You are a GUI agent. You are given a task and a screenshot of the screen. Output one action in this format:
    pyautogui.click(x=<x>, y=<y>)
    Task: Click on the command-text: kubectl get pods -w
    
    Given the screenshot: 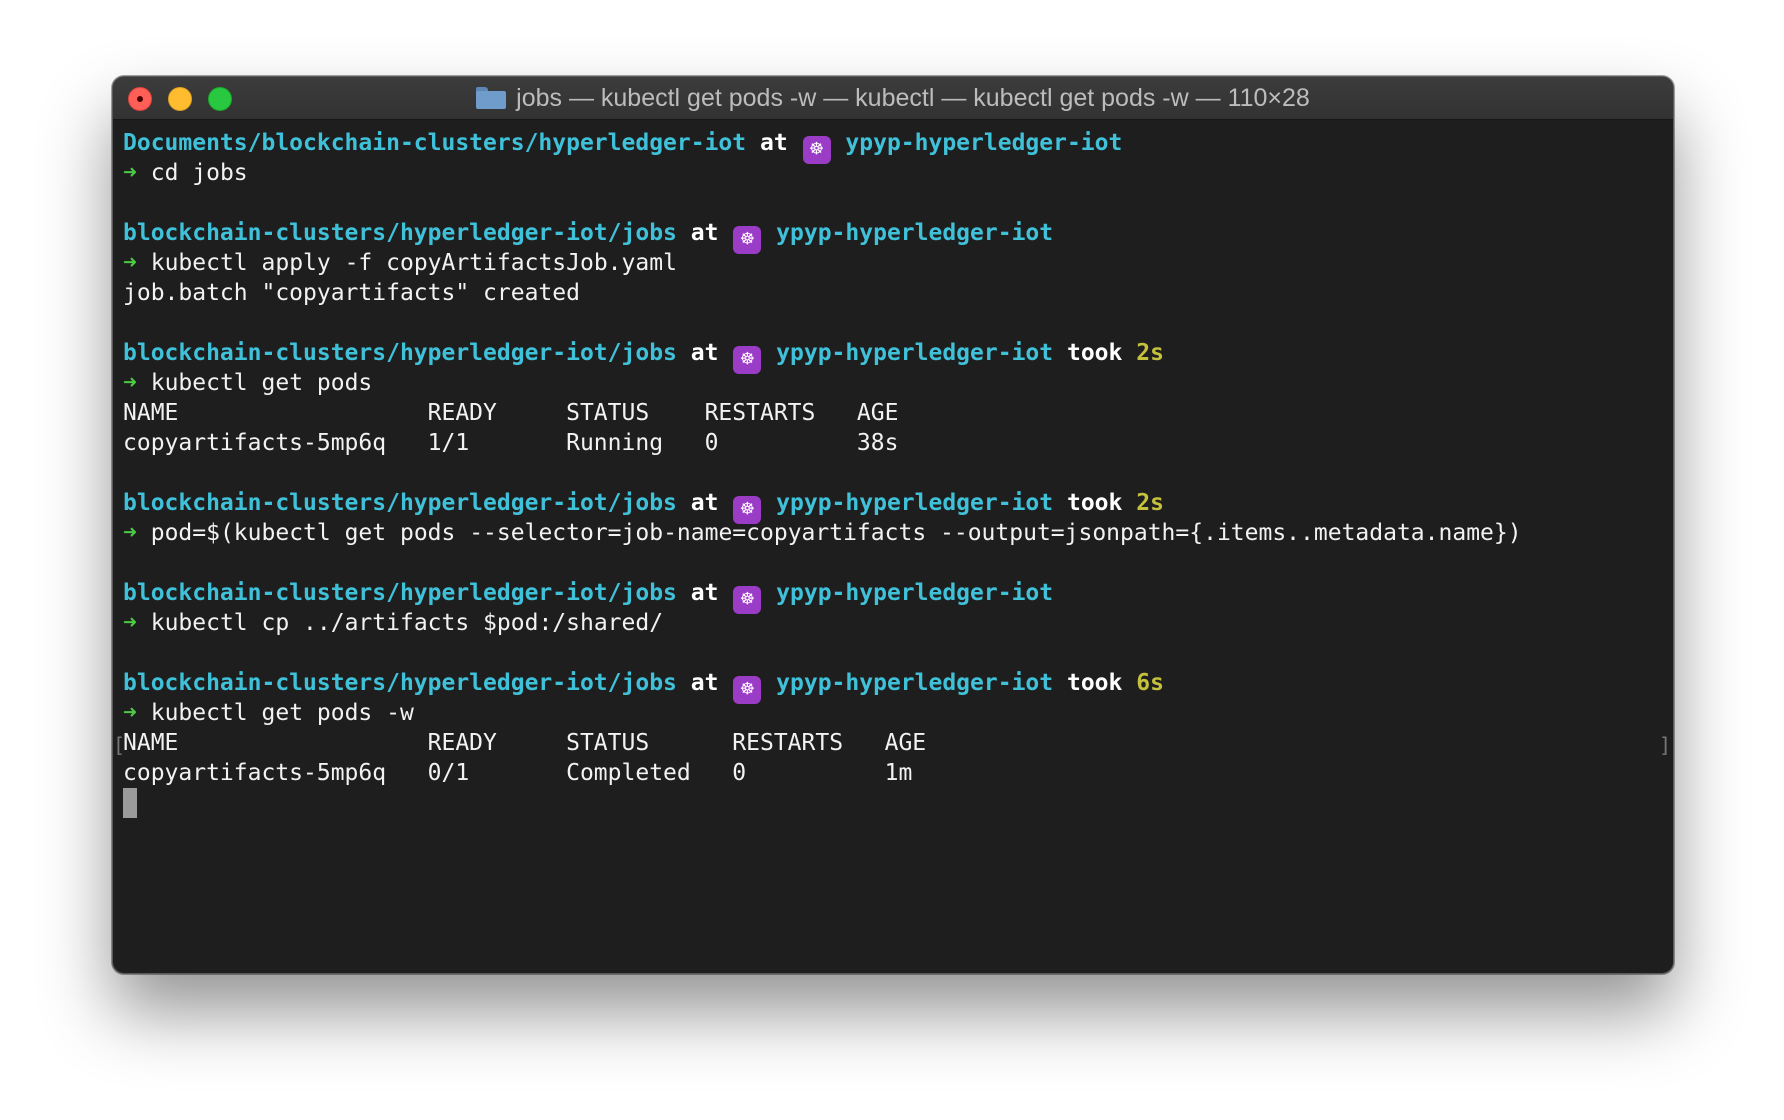 What is the action you would take?
    pyautogui.click(x=282, y=713)
    